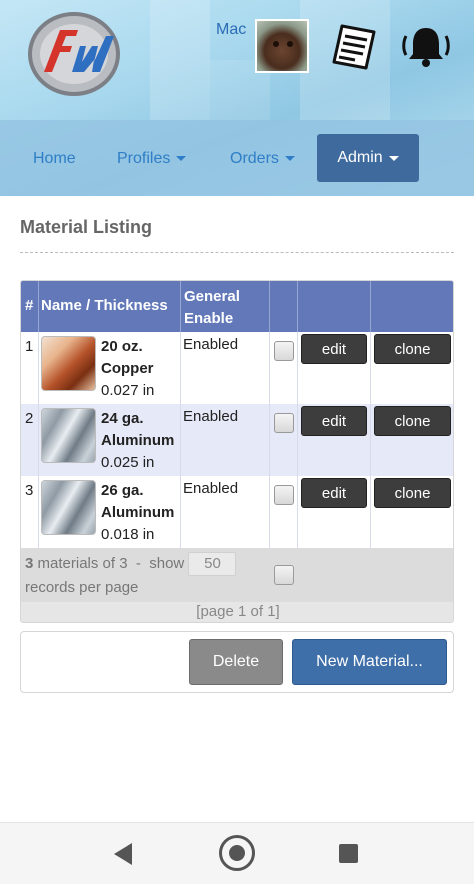 The width and height of the screenshot is (474, 884). I want to click on nav-admin: Admin, so click(368, 158).